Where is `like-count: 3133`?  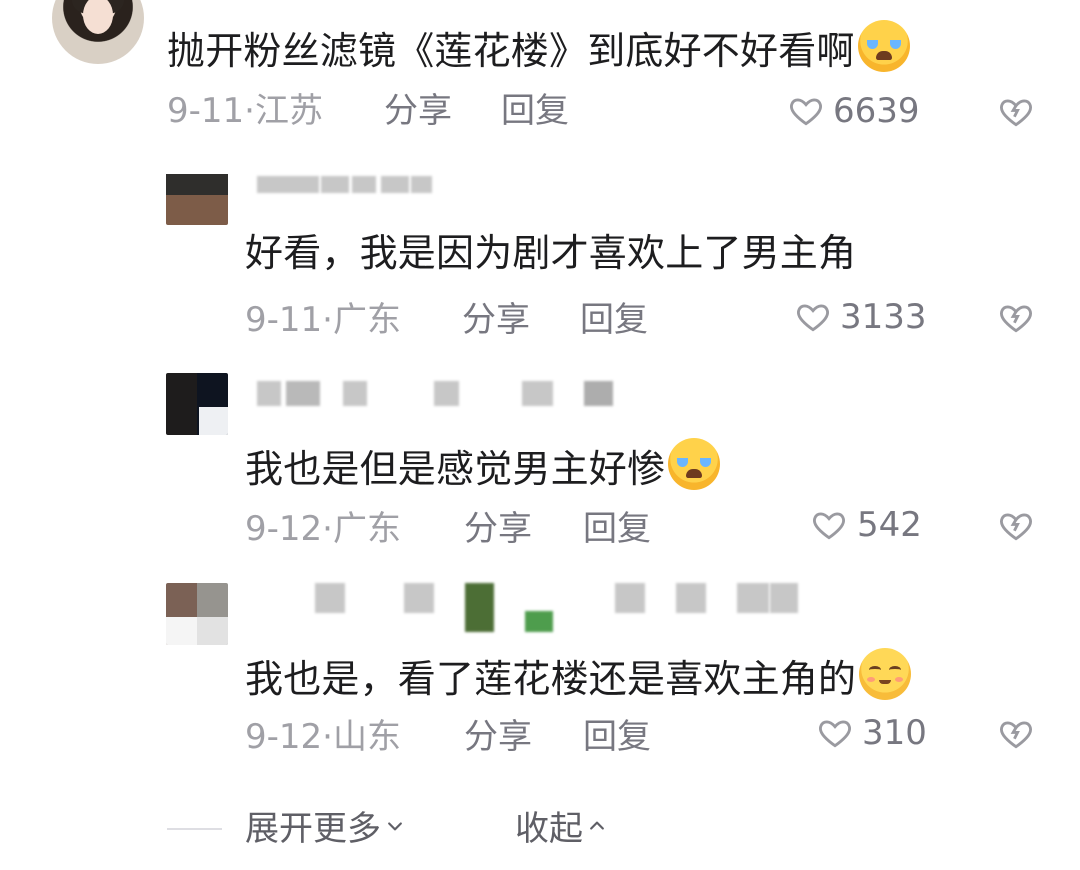 like-count: 3133 is located at coordinates (883, 317).